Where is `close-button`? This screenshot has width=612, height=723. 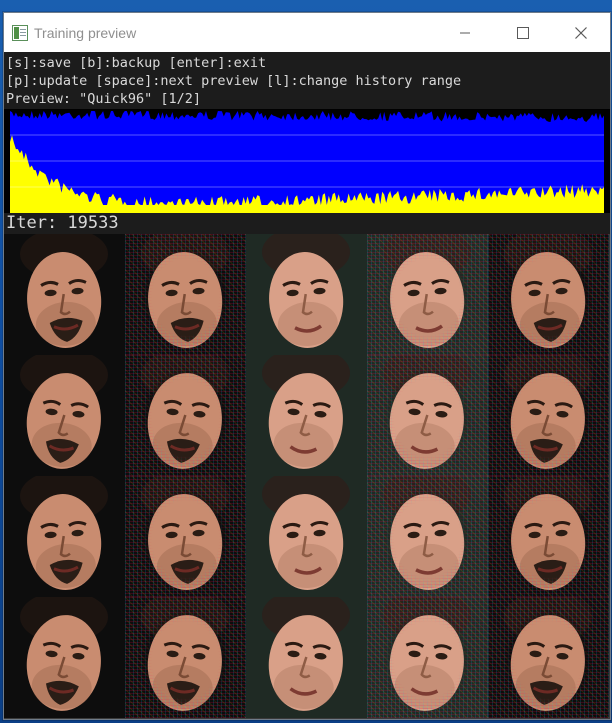 close-button is located at coordinates (581, 32).